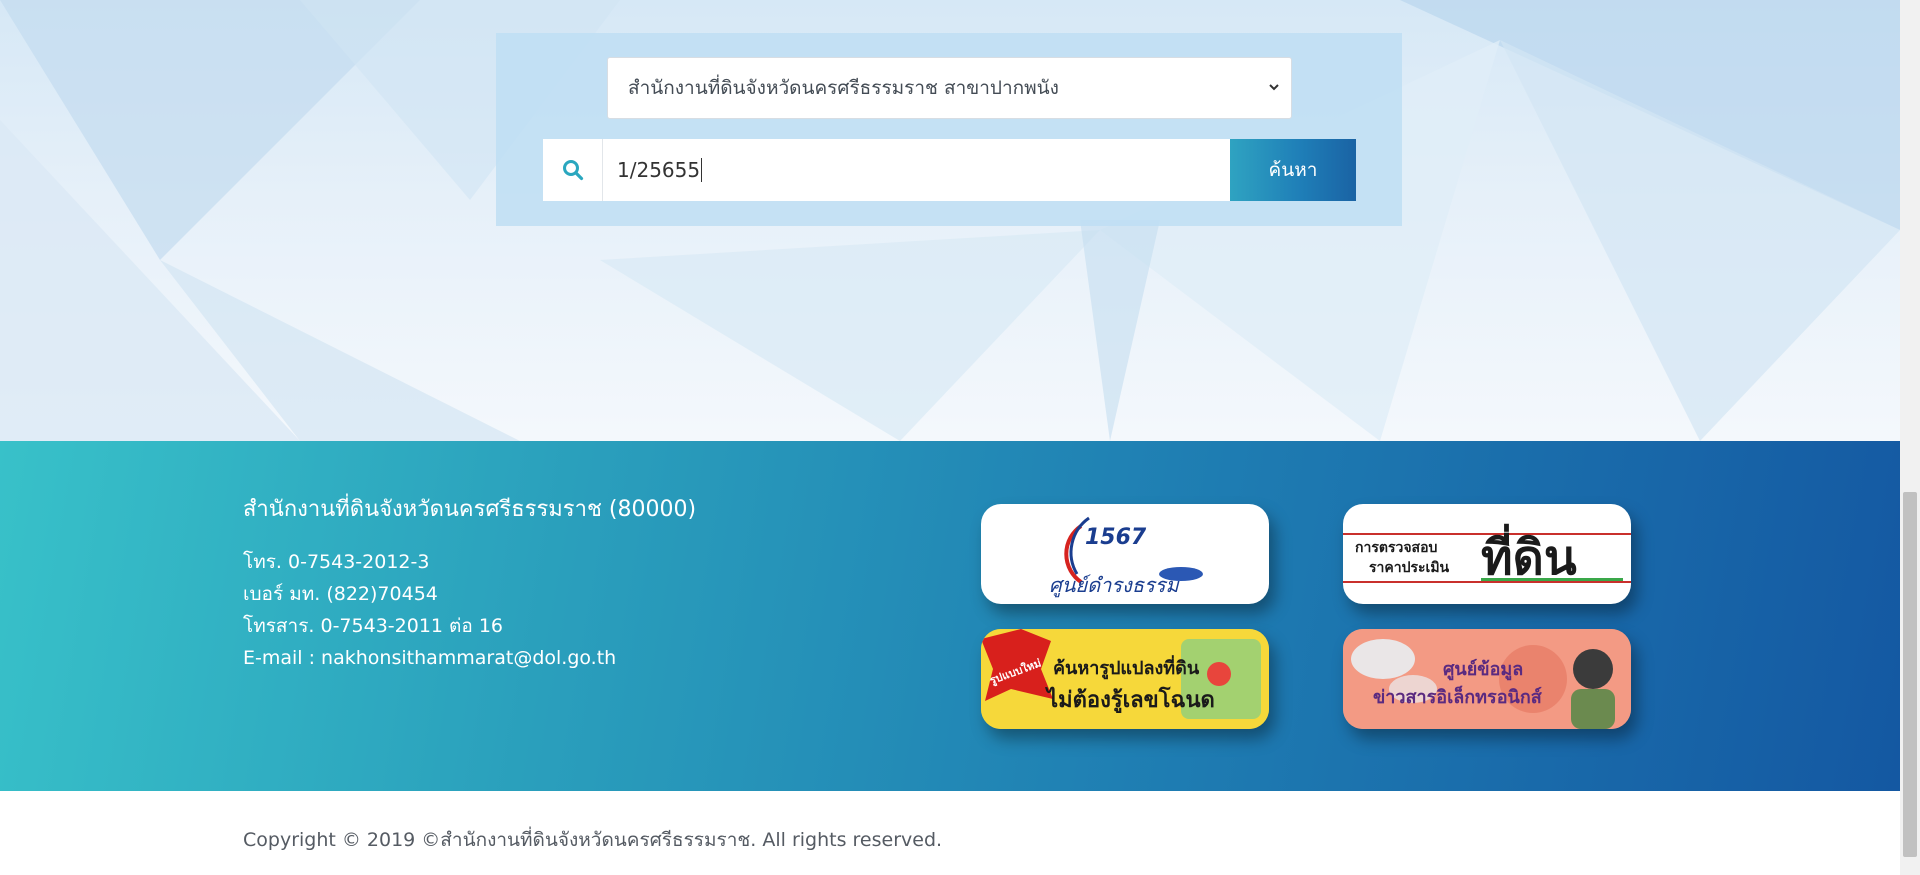 The image size is (1920, 875). Describe the element at coordinates (1409, 568) in the screenshot. I see `banner-land-price-line2: ราคาประเมิน` at that location.